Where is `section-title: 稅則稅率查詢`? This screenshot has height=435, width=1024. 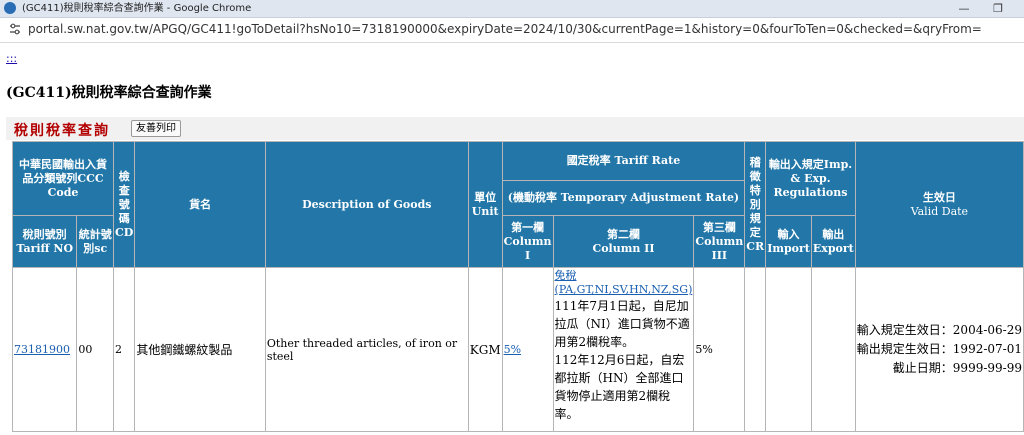
section-title: 稅則稅率查詢 is located at coordinates (62, 131).